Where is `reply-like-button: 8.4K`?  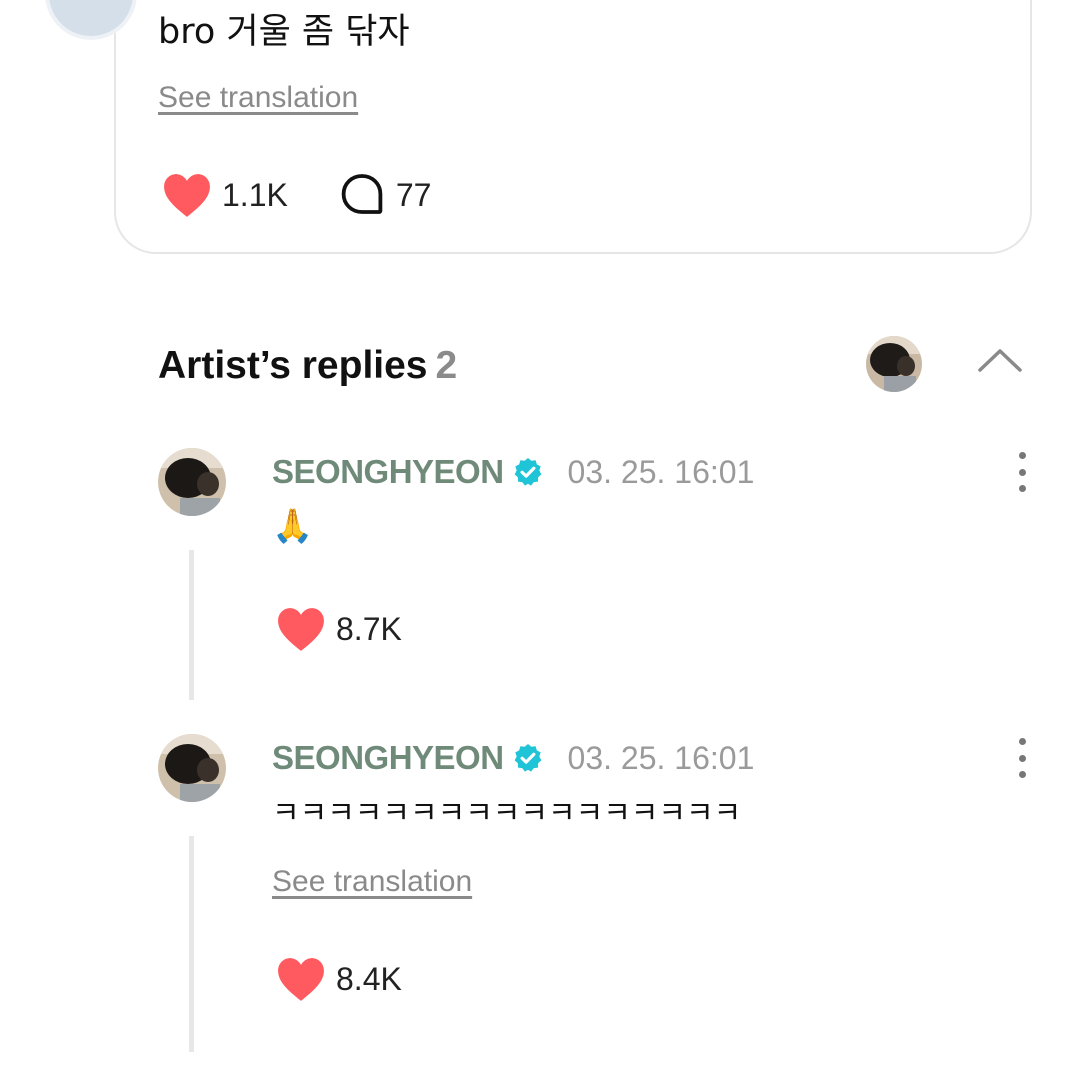
reply-like-button: 8.4K is located at coordinates (339, 979).